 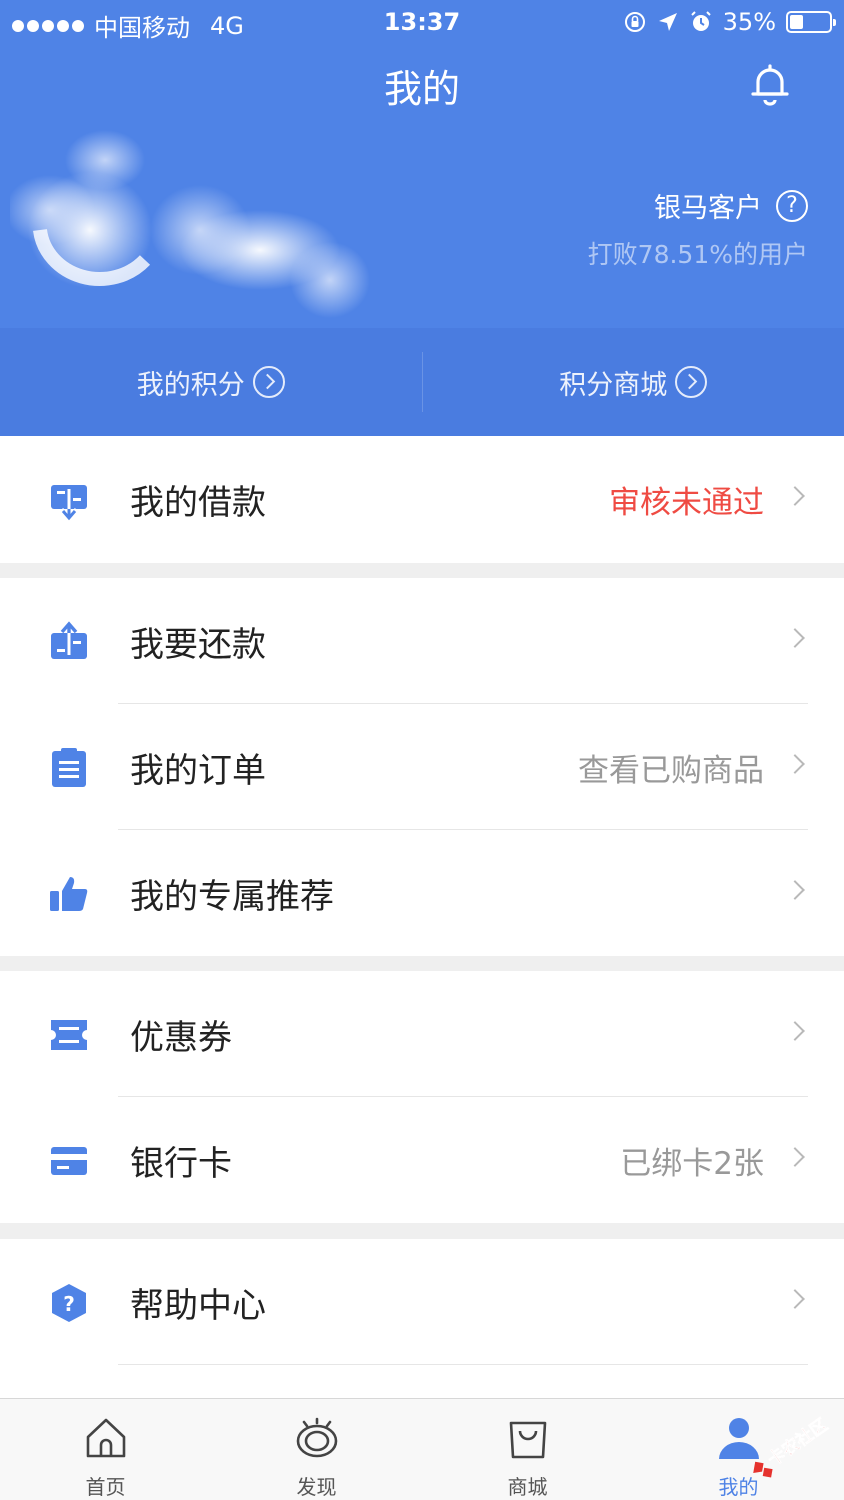 I want to click on beat-percentage-text: 打败78.51%的用户, so click(x=697, y=254).